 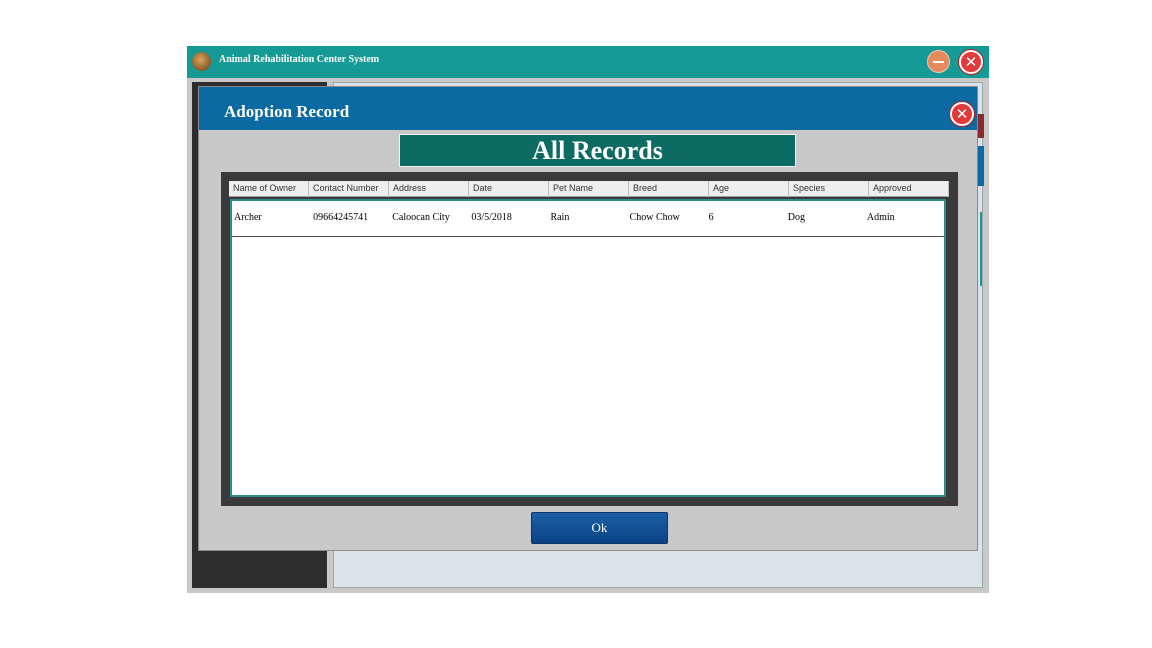 What do you see at coordinates (909, 189) in the screenshot?
I see `column-header-approved: Approved` at bounding box center [909, 189].